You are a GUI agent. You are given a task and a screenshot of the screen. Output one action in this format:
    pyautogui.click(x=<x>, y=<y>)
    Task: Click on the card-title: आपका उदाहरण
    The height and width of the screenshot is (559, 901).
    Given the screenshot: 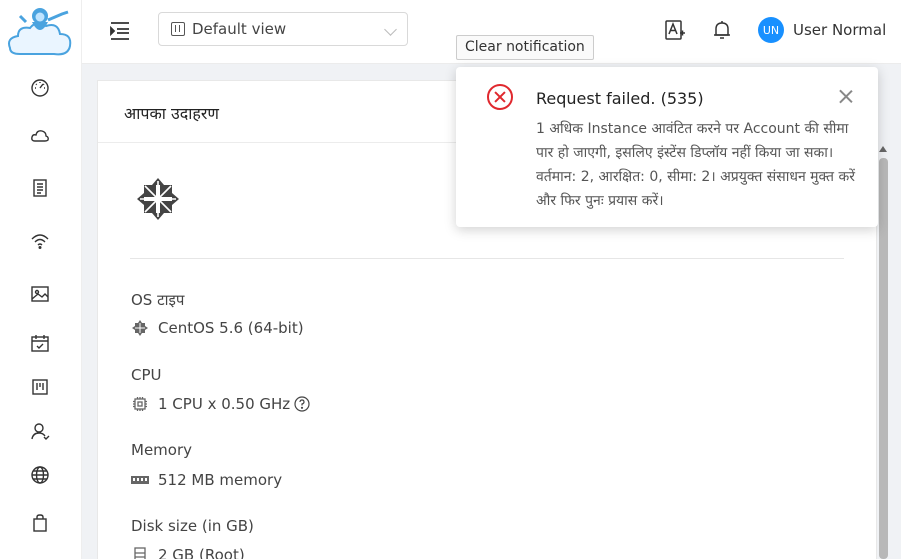 What is the action you would take?
    pyautogui.click(x=171, y=113)
    